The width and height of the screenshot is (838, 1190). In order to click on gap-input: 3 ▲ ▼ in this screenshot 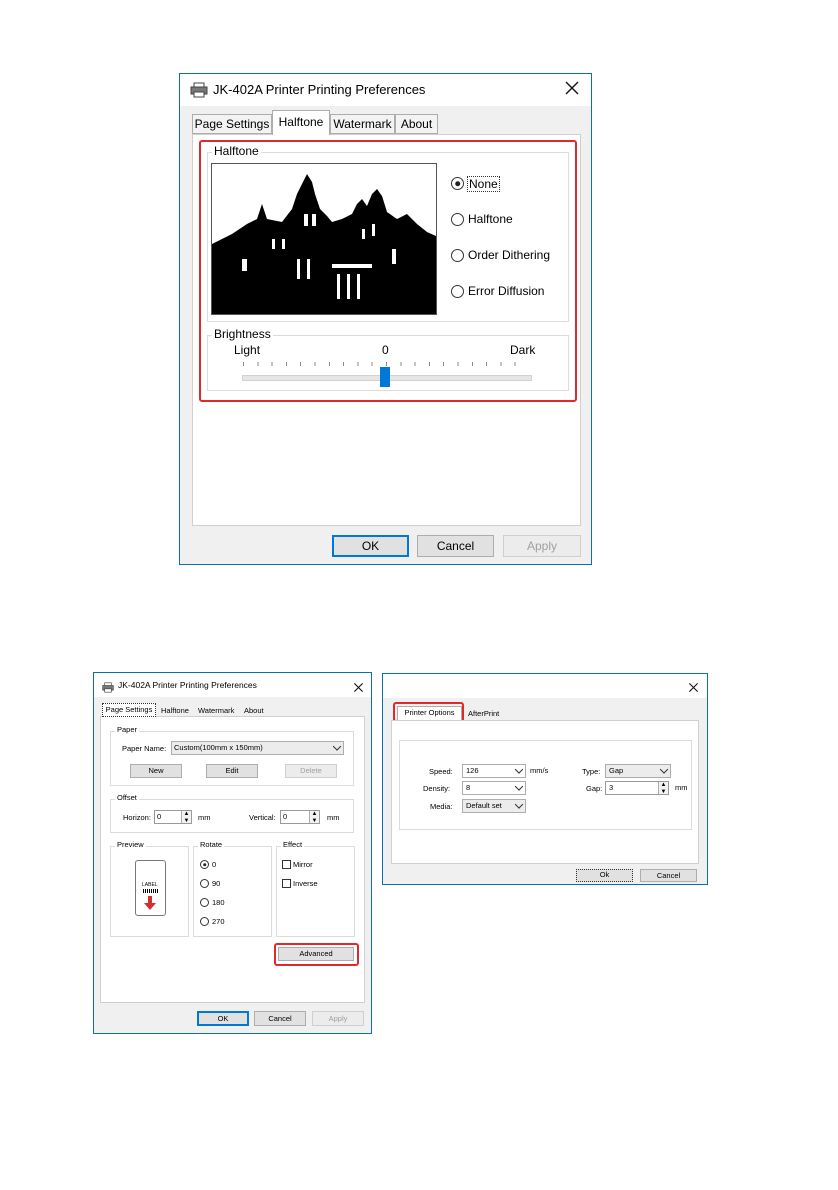, I will do `click(637, 788)`.